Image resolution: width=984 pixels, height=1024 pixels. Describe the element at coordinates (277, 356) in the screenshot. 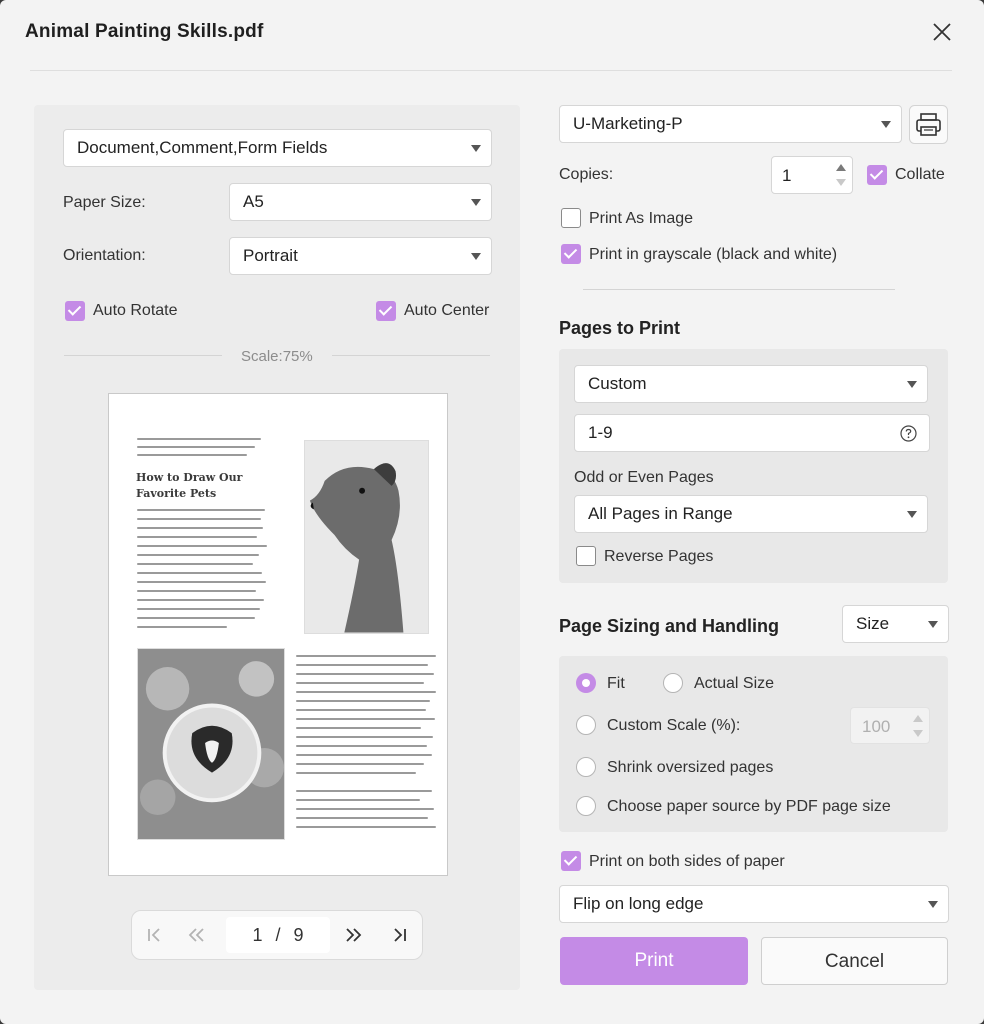

I see `scale-label: Scale:75%` at that location.